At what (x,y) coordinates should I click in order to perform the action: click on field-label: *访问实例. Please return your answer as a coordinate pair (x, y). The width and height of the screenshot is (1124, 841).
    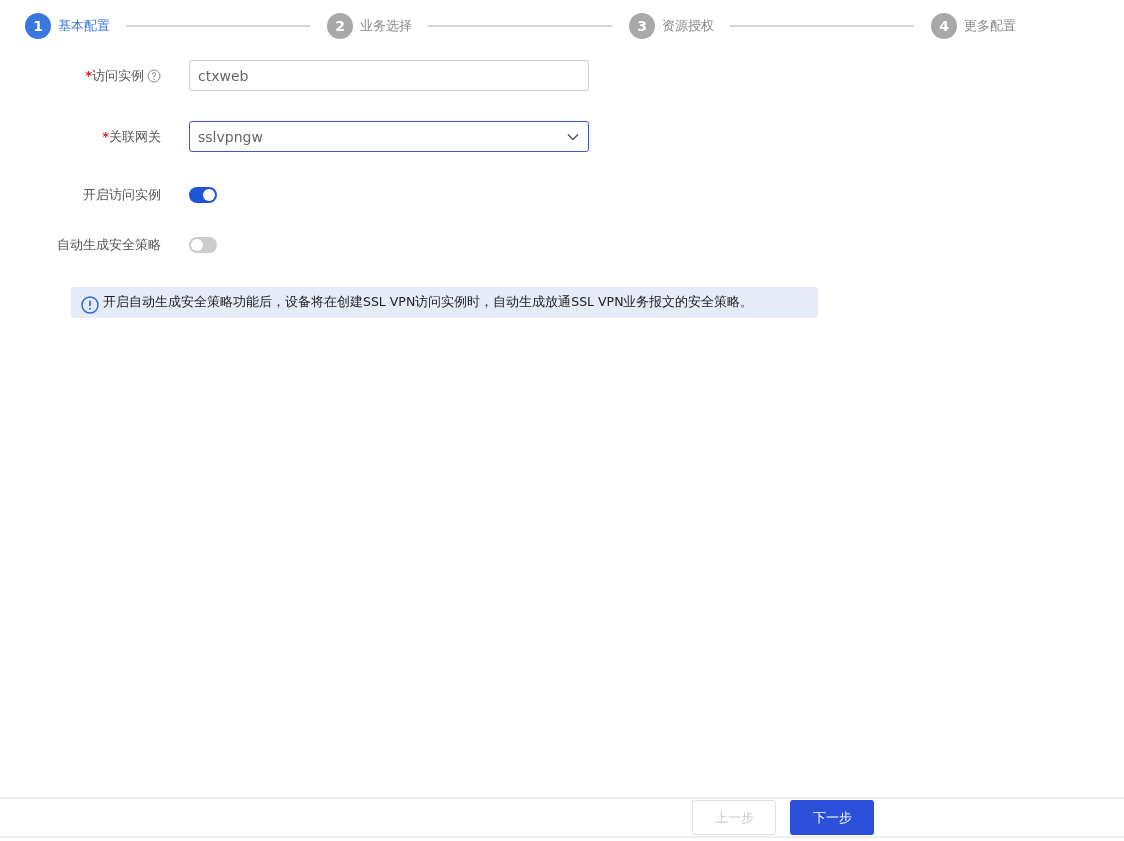
    Looking at the image, I should click on (114, 75).